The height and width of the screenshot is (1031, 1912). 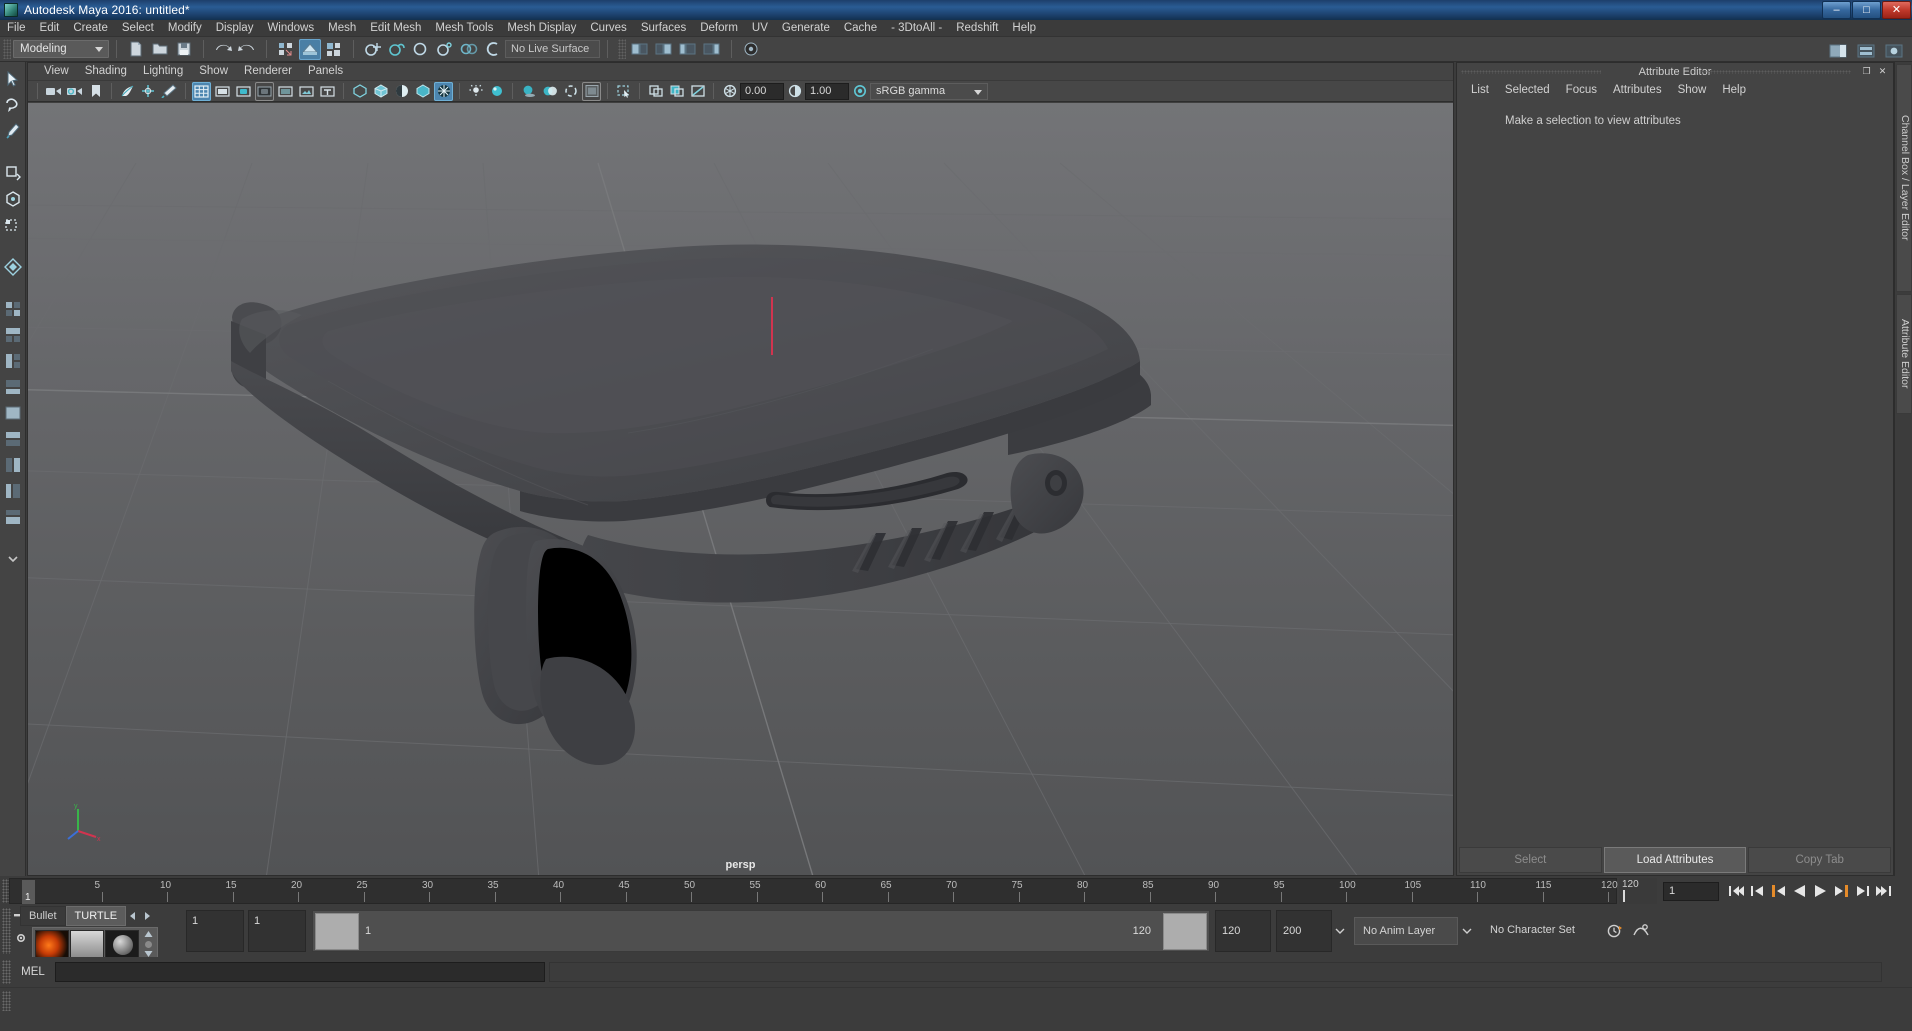 What do you see at coordinates (1778, 891) in the screenshot?
I see `step-back-frame-icon` at bounding box center [1778, 891].